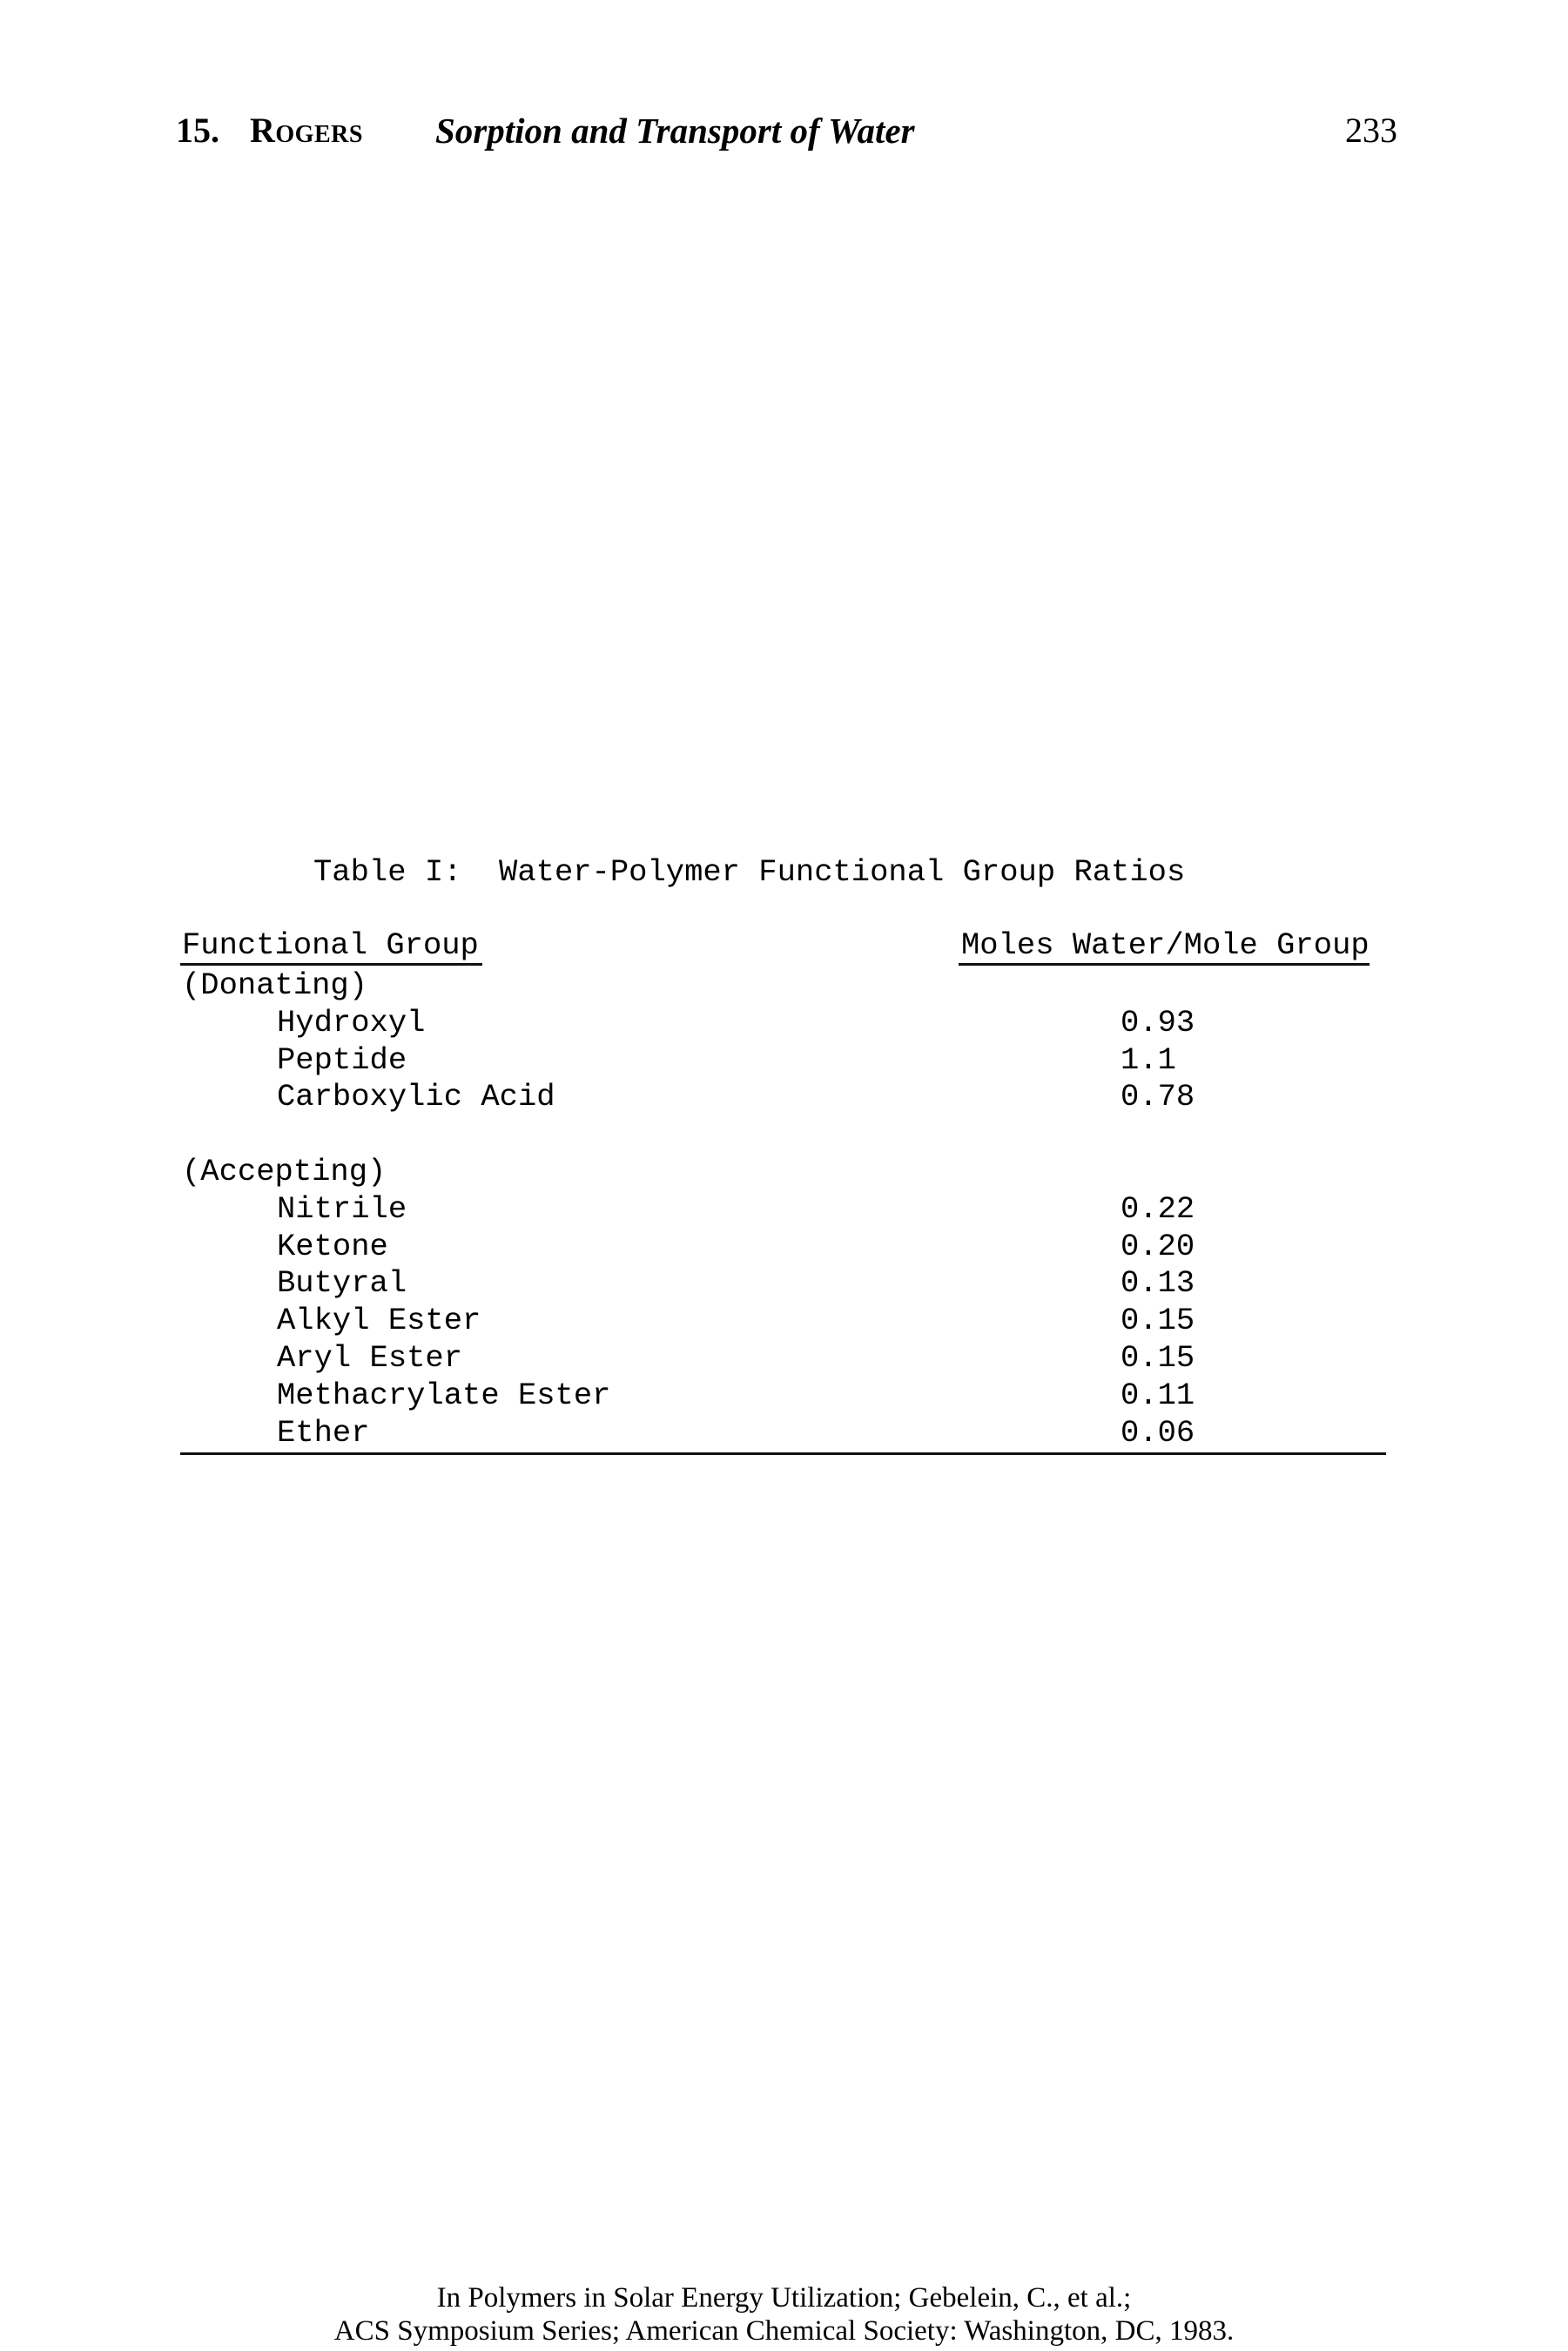  I want to click on table-row: Butyral 0.13, so click(784, 1283).